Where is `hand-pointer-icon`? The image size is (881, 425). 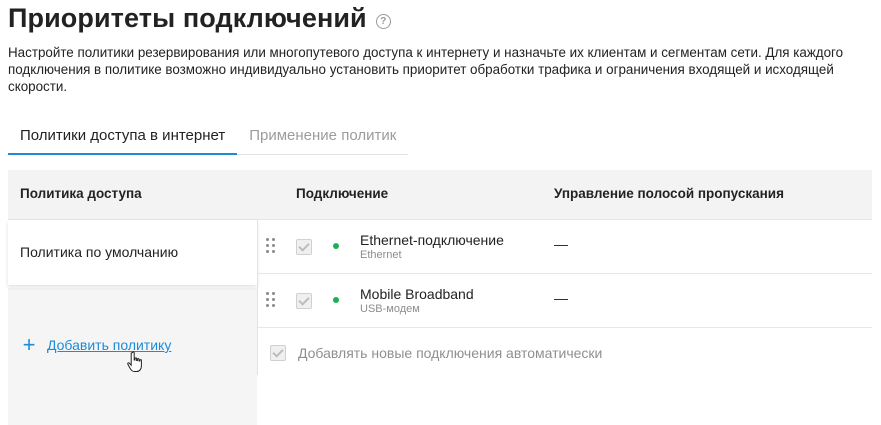 hand-pointer-icon is located at coordinates (134, 361).